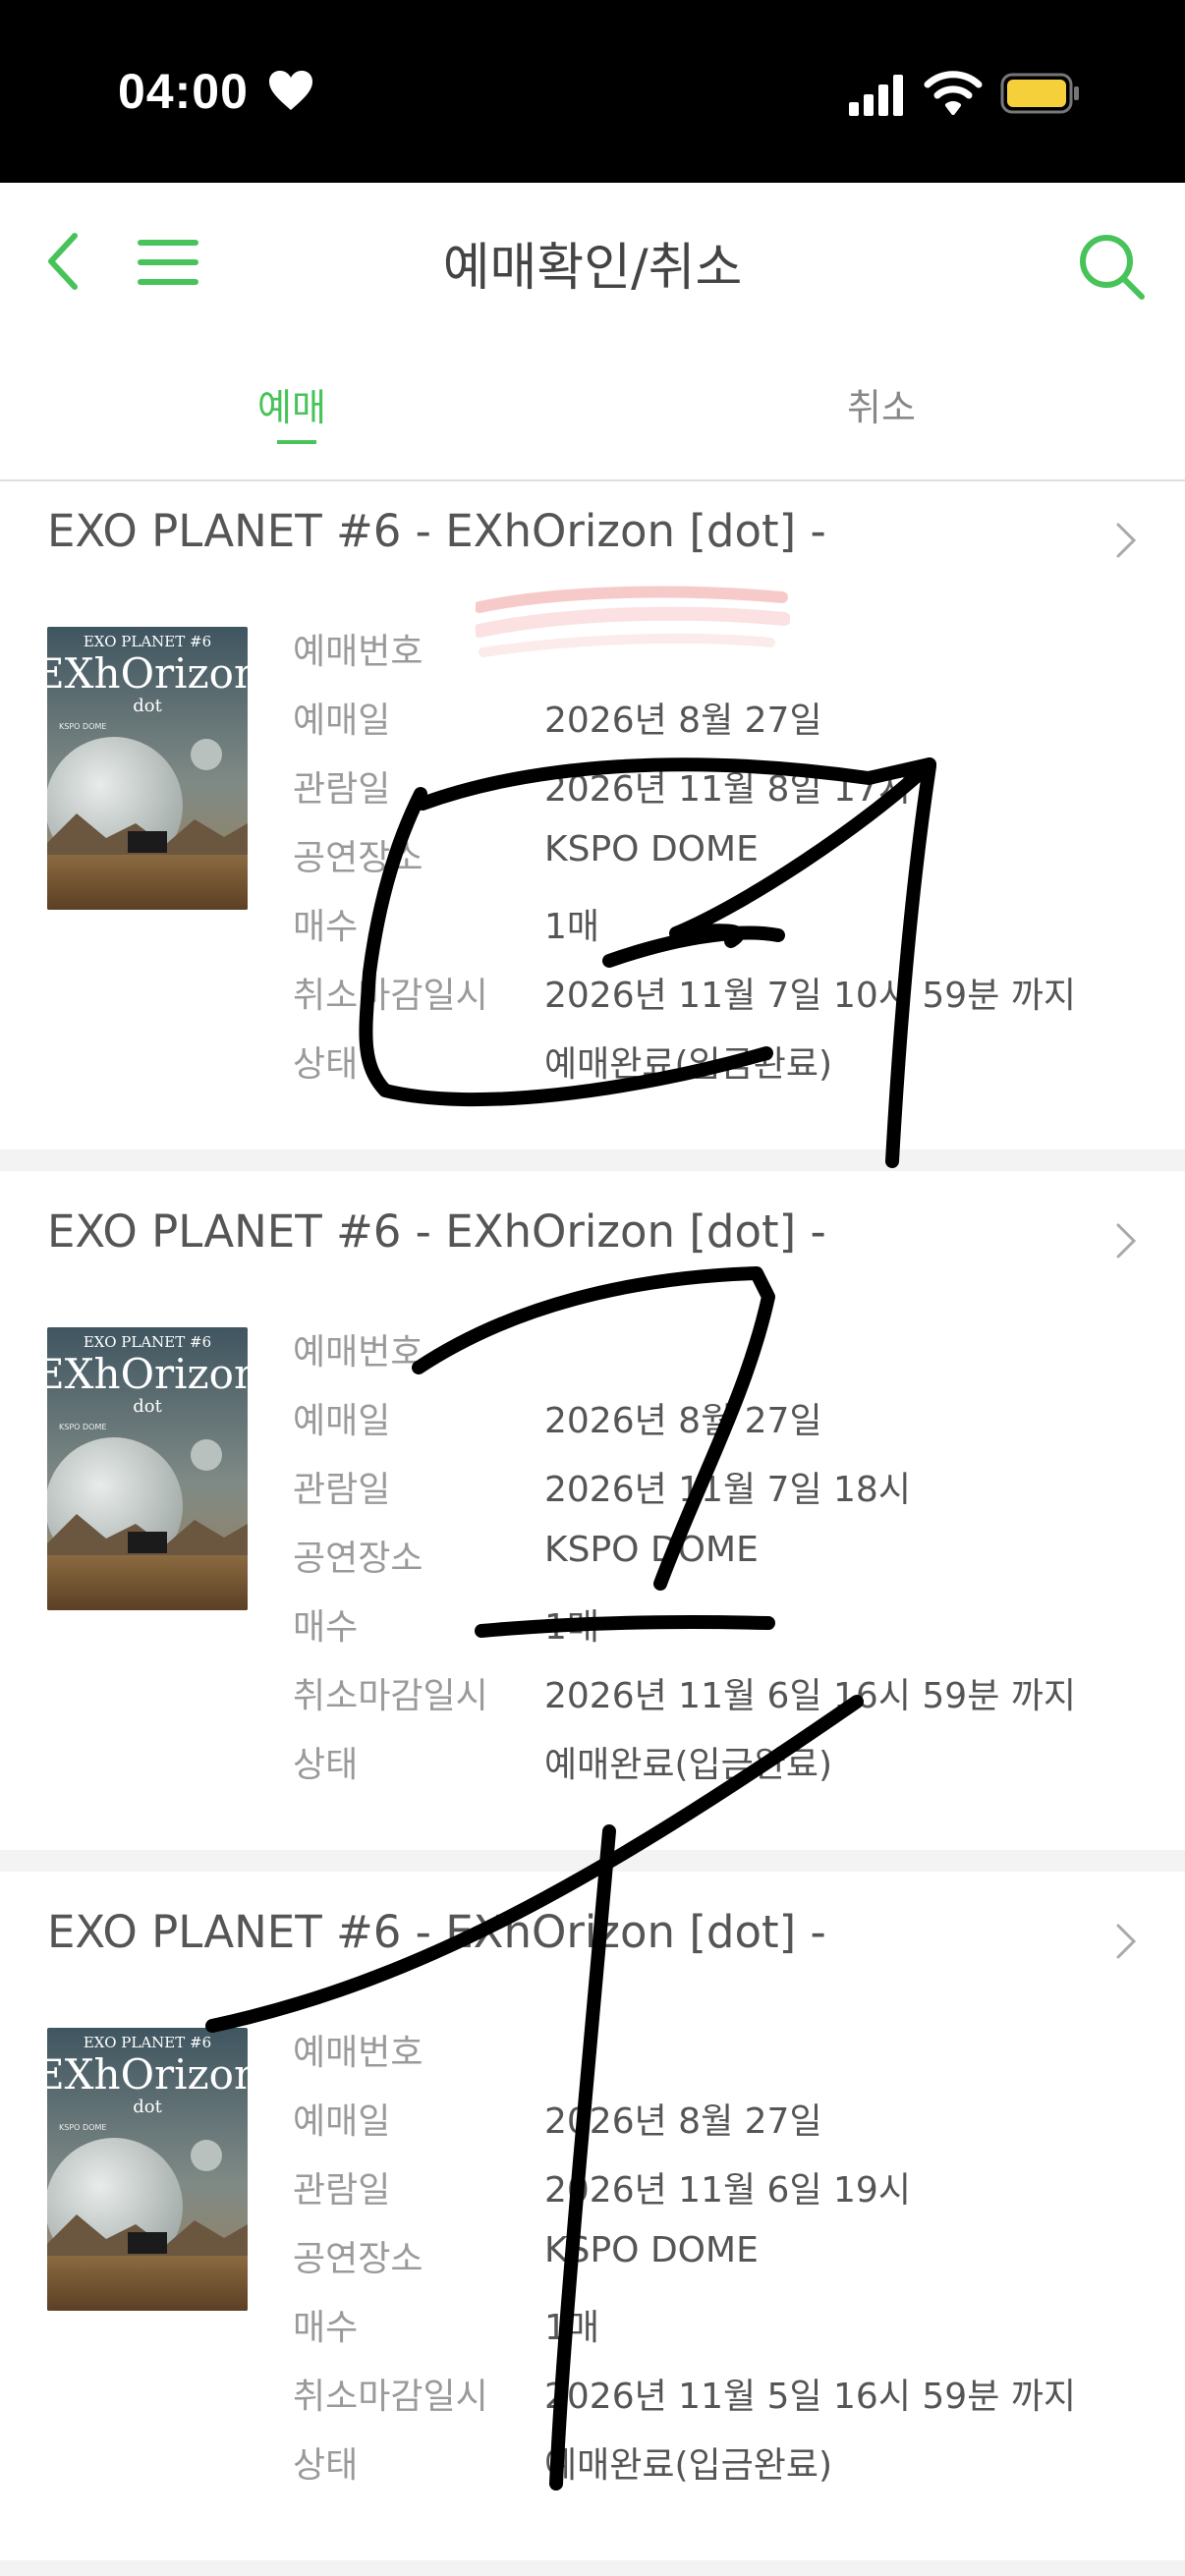 The width and height of the screenshot is (1185, 2576). Describe the element at coordinates (728, 2190) in the screenshot. I see `view-date-value: 2026년 11월 6일 19시` at that location.